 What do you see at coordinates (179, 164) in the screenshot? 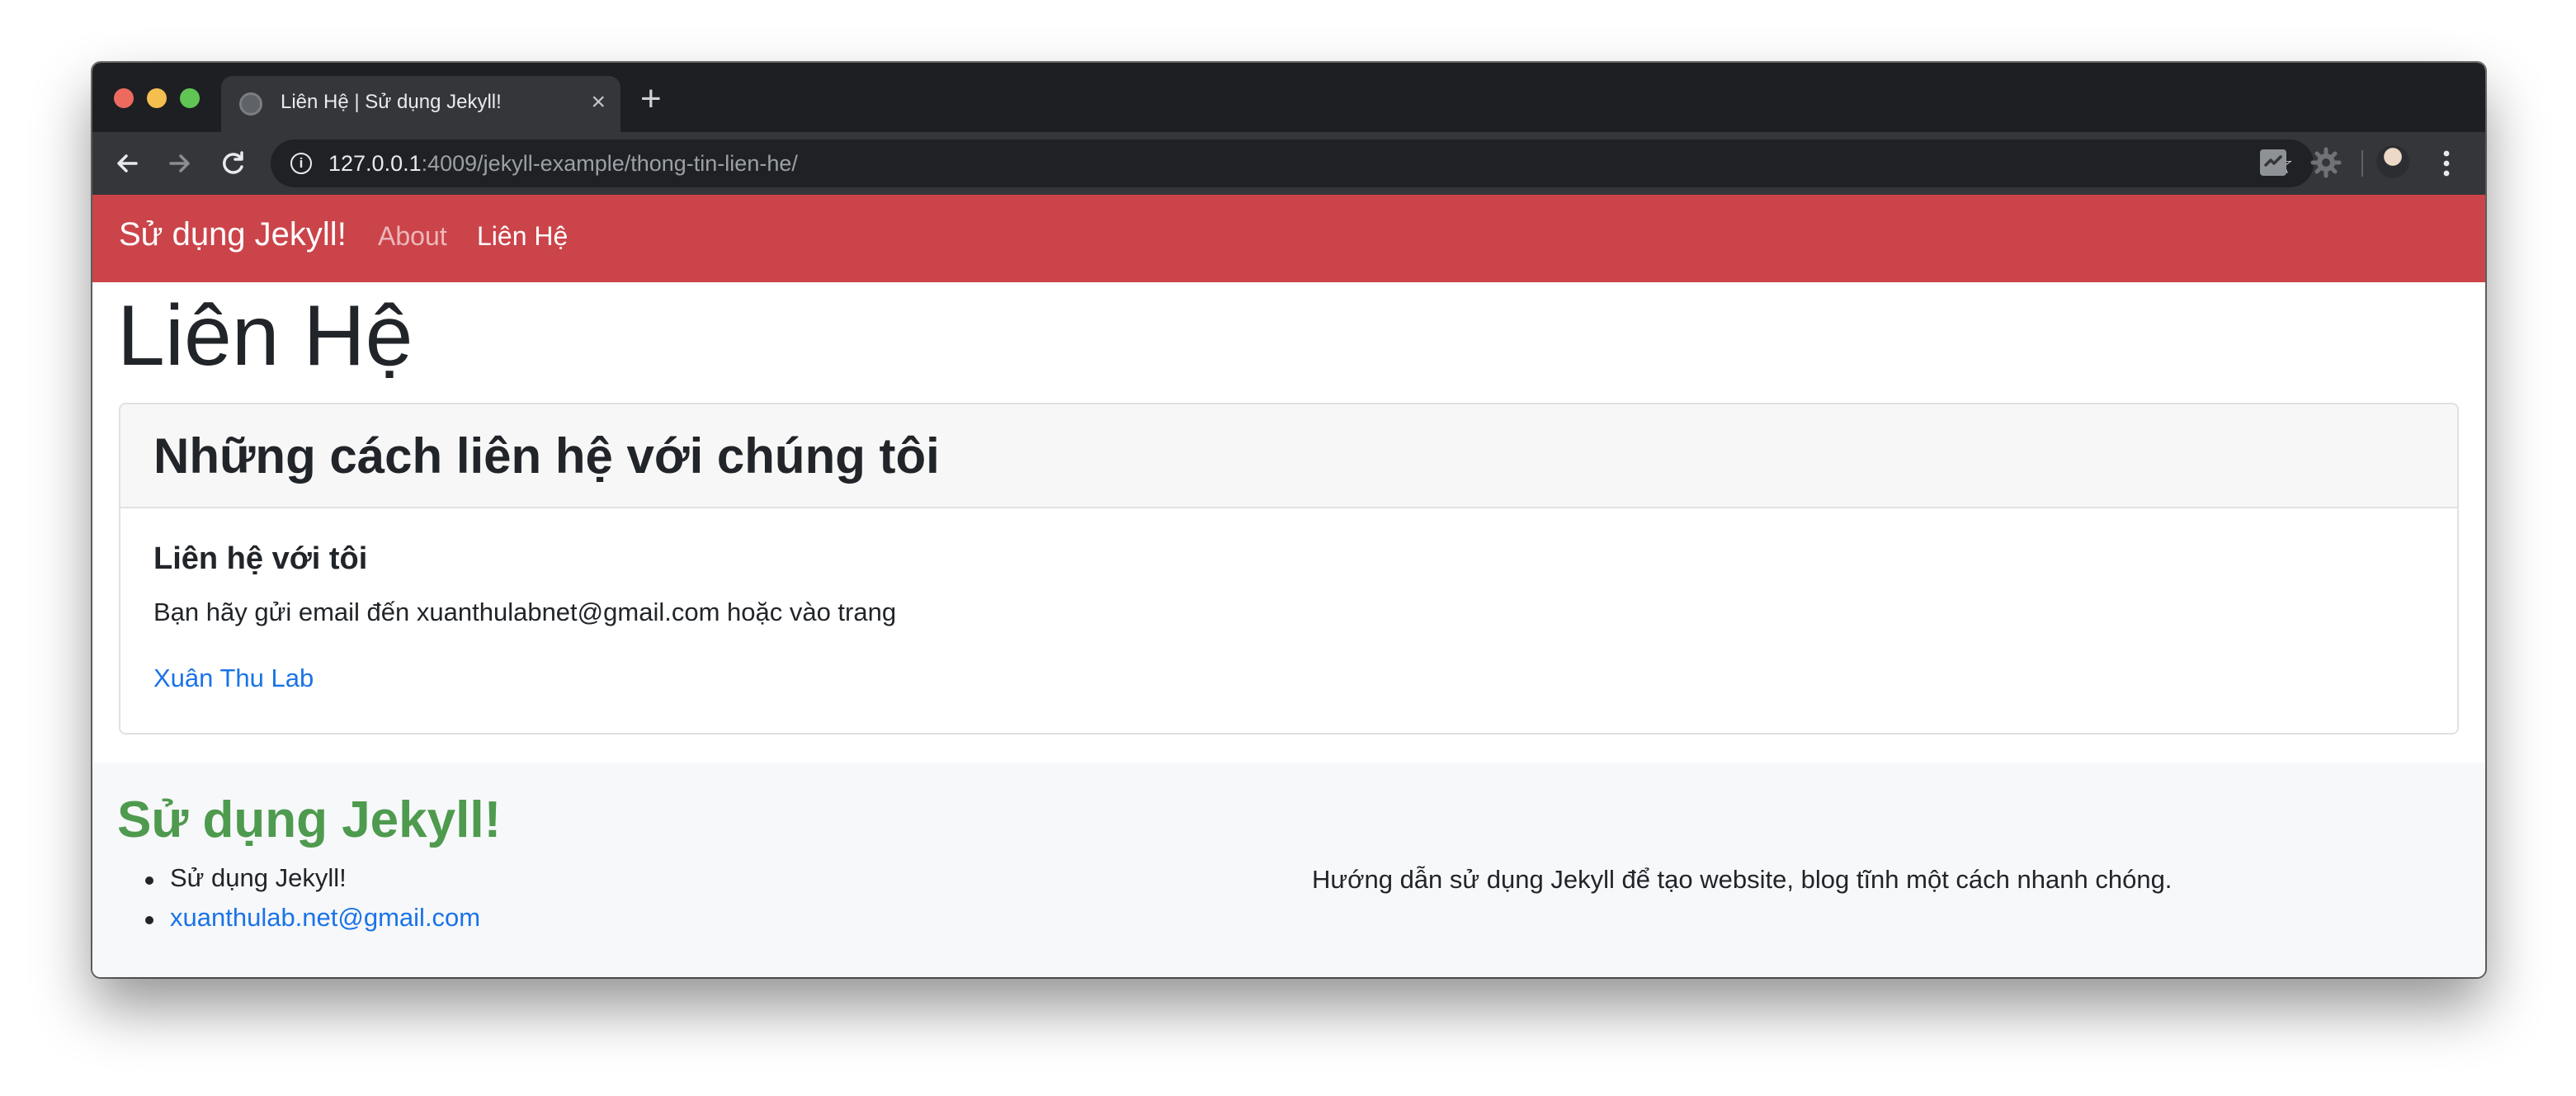
I see `forward-arrow-icon` at bounding box center [179, 164].